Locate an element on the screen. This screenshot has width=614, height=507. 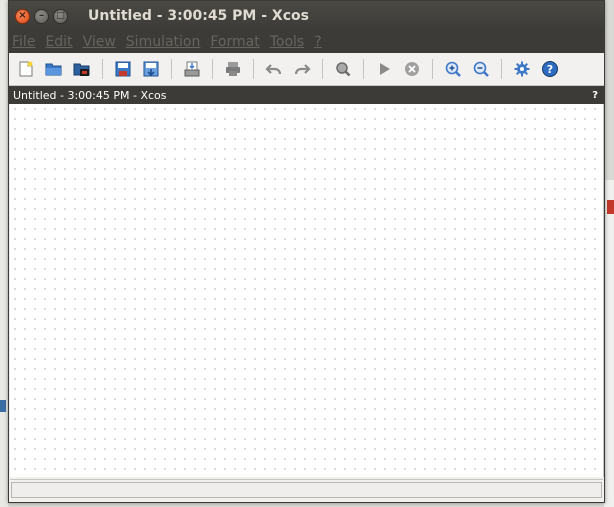
save-button is located at coordinates (123, 69).